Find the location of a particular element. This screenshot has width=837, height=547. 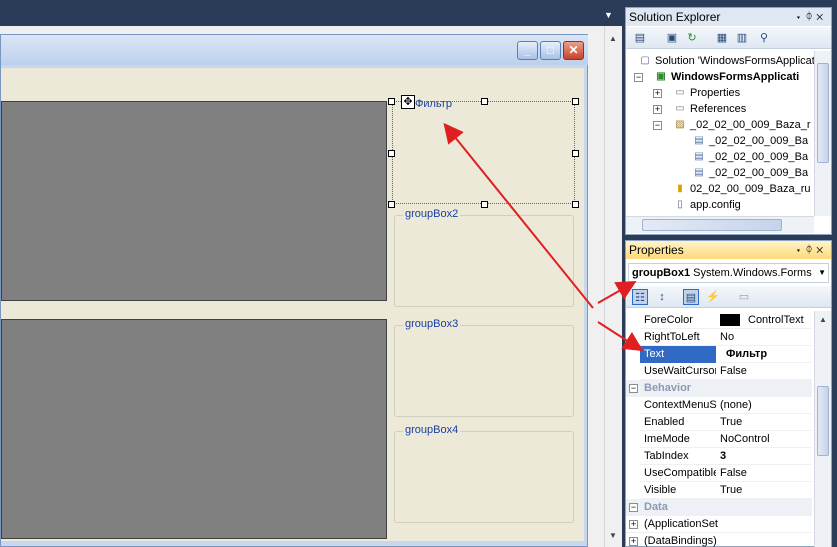

show-all-files-icon: ▣ is located at coordinates (672, 38).